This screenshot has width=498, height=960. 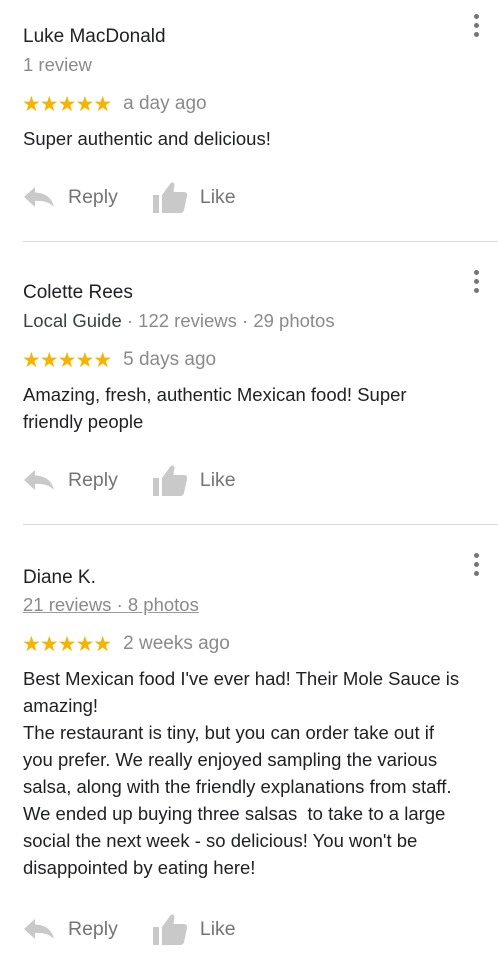 I want to click on reviewer-name: Luke MacDonald, so click(x=94, y=37).